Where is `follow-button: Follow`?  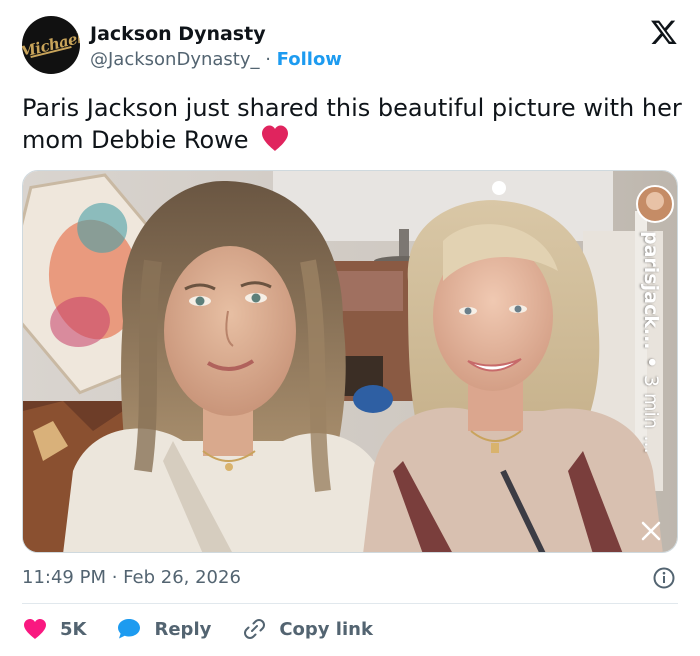
follow-button: Follow is located at coordinates (309, 59).